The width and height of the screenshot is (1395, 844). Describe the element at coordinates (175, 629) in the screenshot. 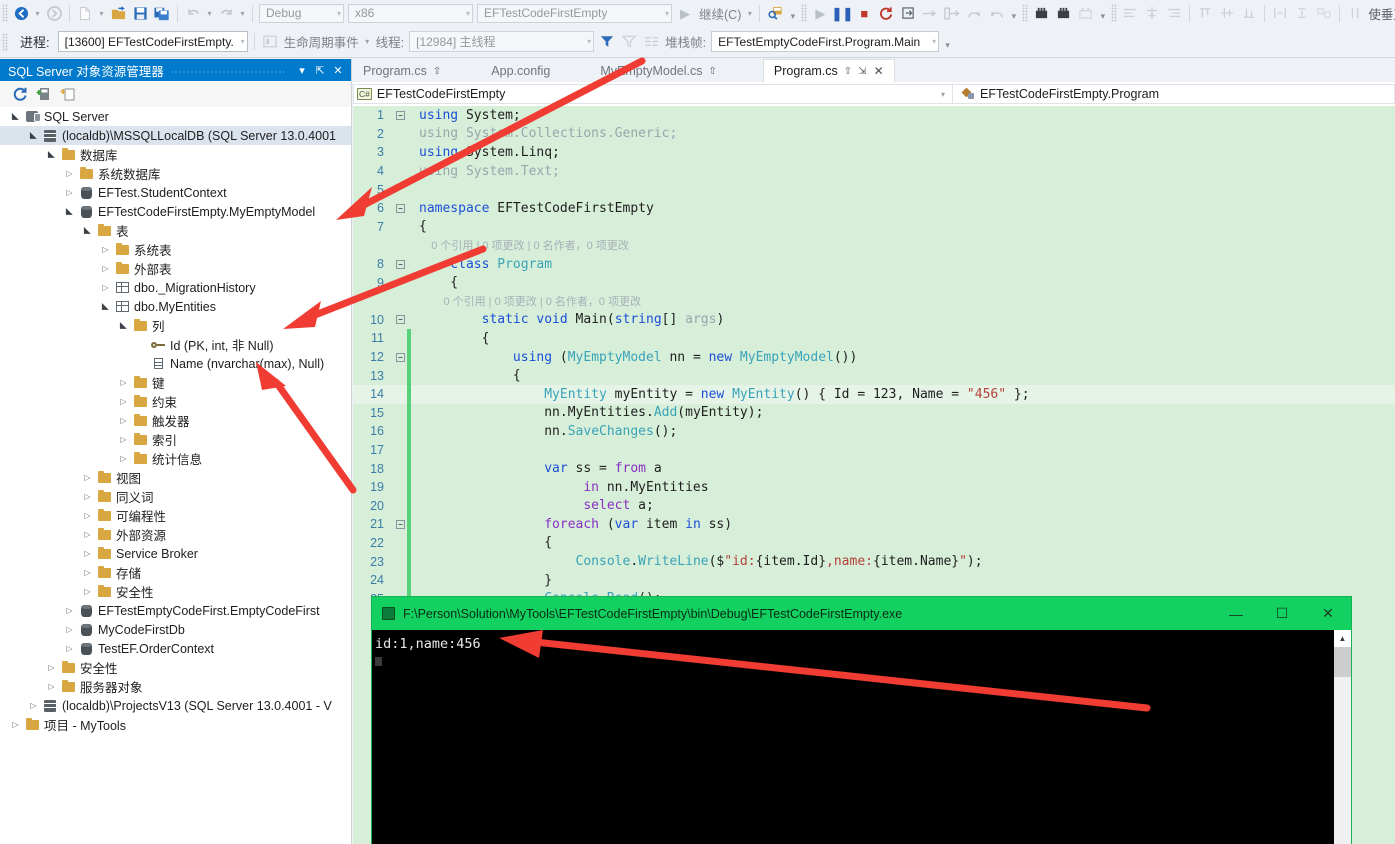

I see `tree-node: ▷ MyCodeFirstDb` at that location.